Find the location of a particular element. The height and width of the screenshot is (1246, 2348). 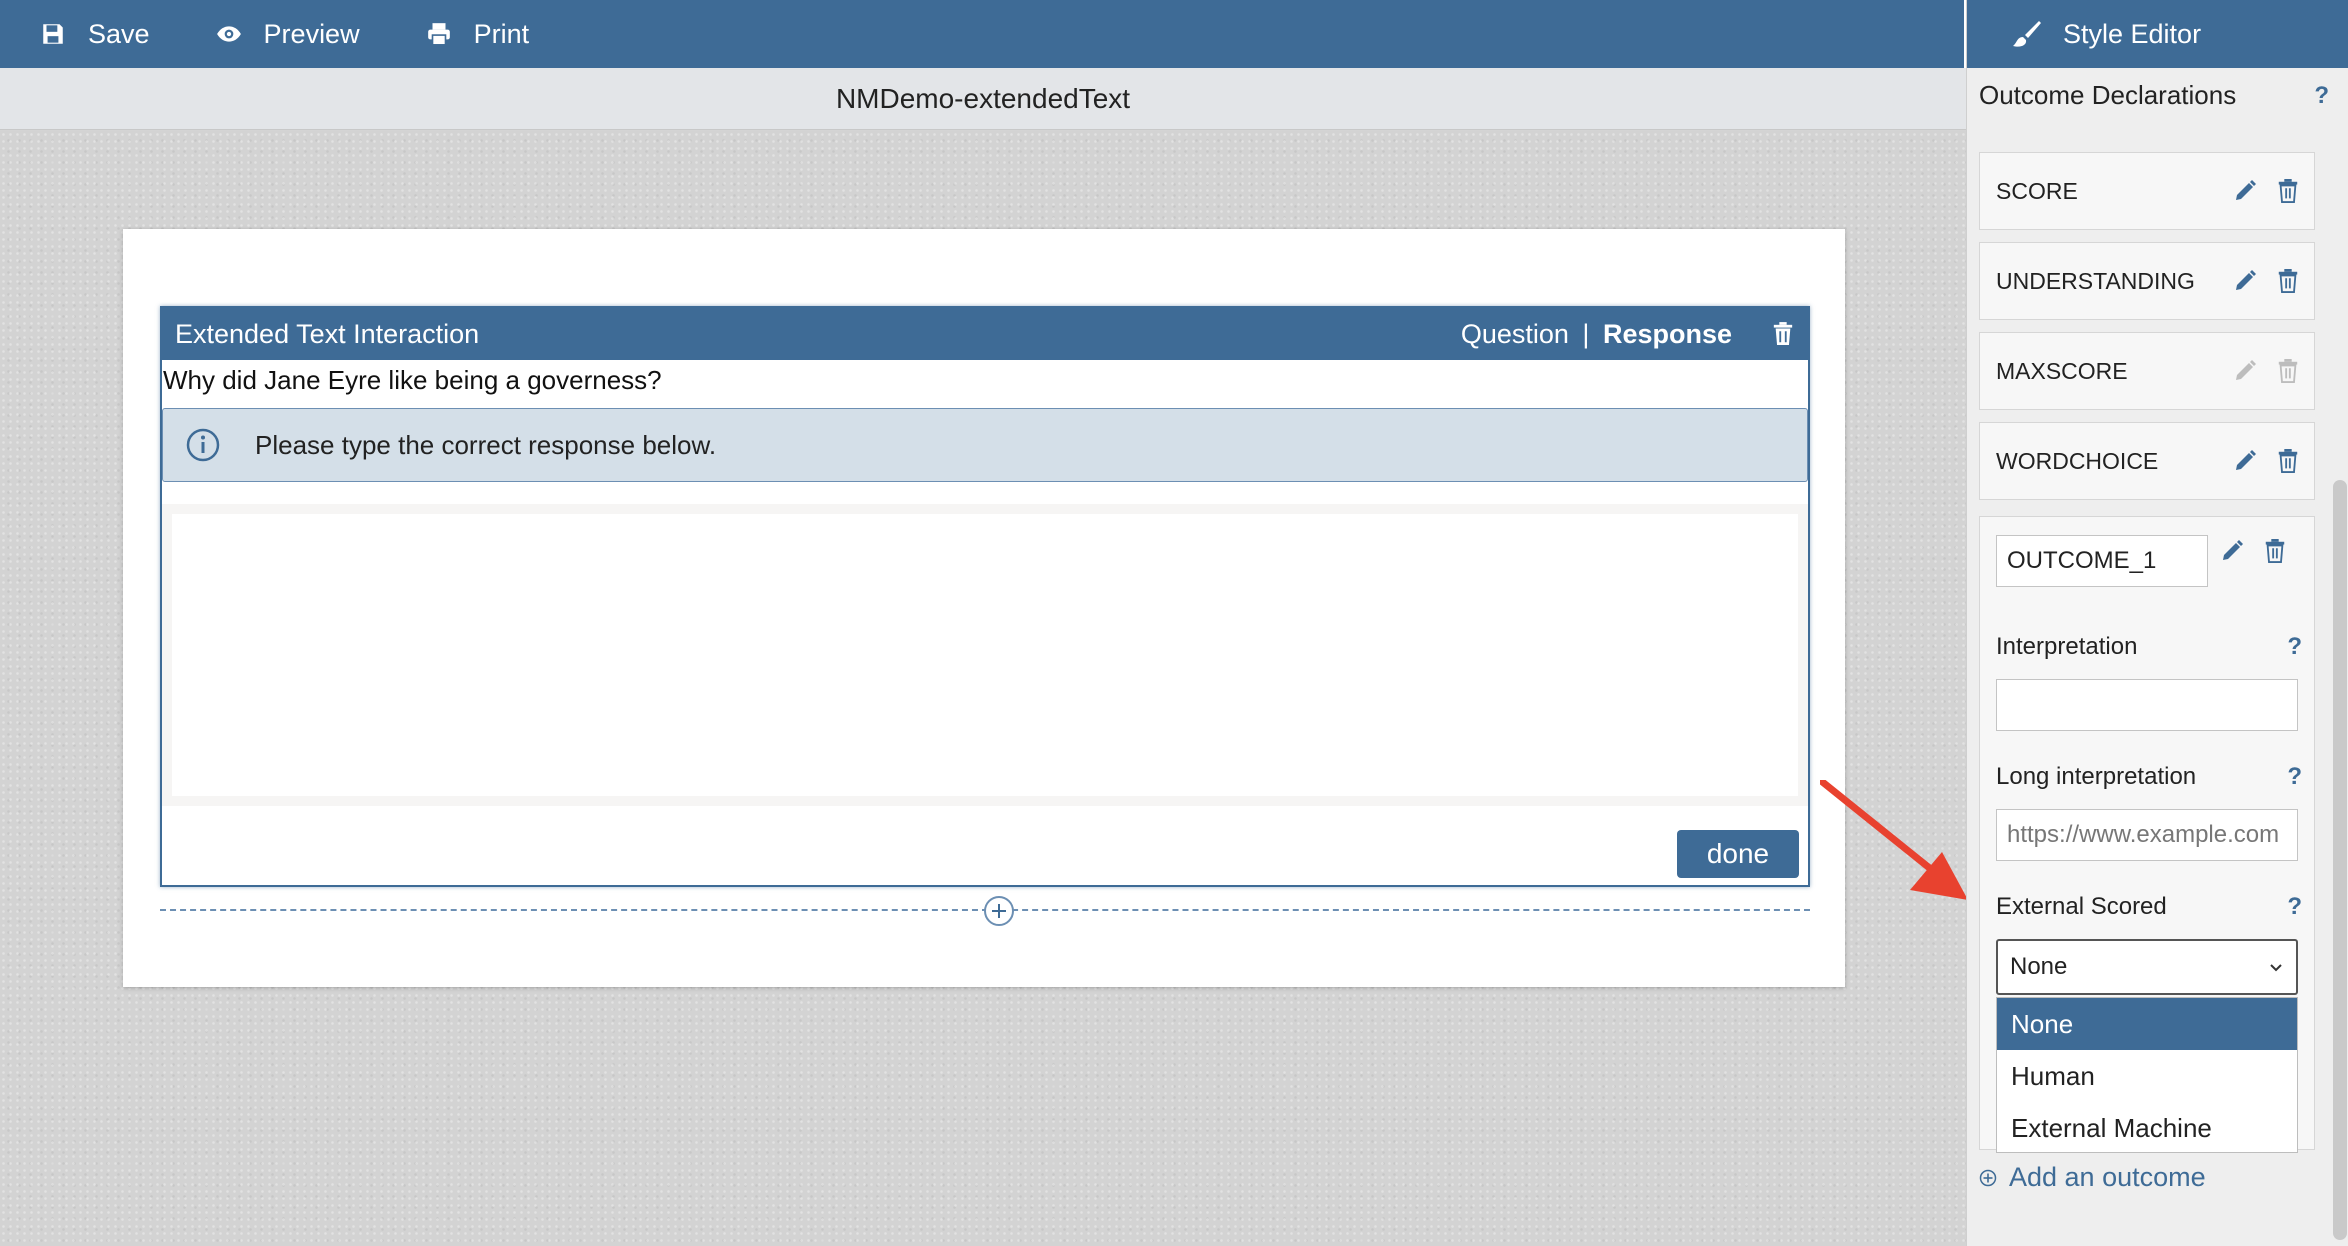

external-scored-value: None is located at coordinates (2039, 966).